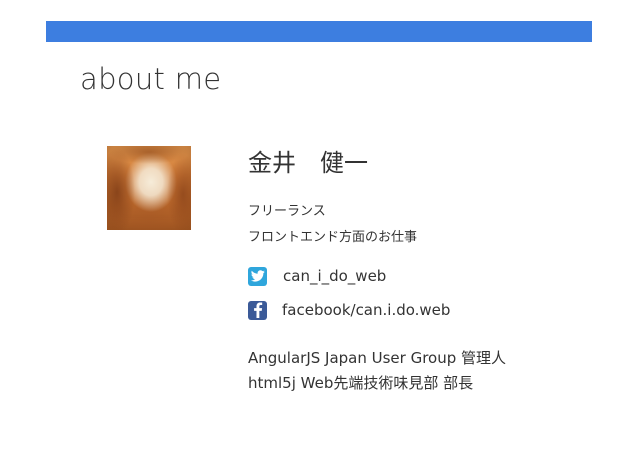  I want to click on twitter-bird-icon, so click(257, 276).